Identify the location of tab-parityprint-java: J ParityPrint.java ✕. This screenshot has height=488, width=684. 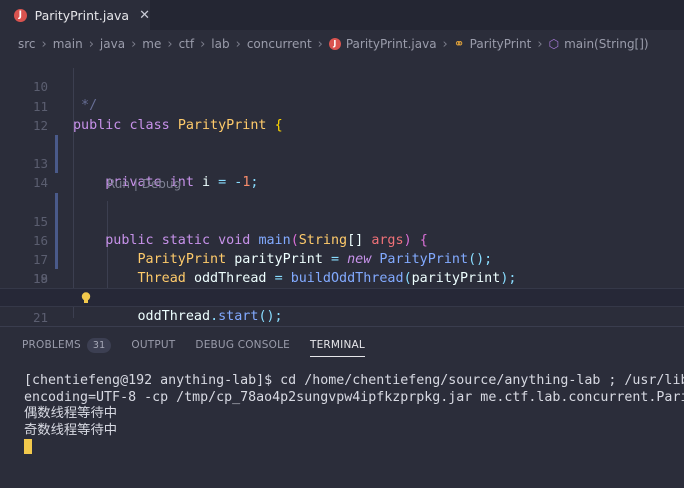
(75, 15).